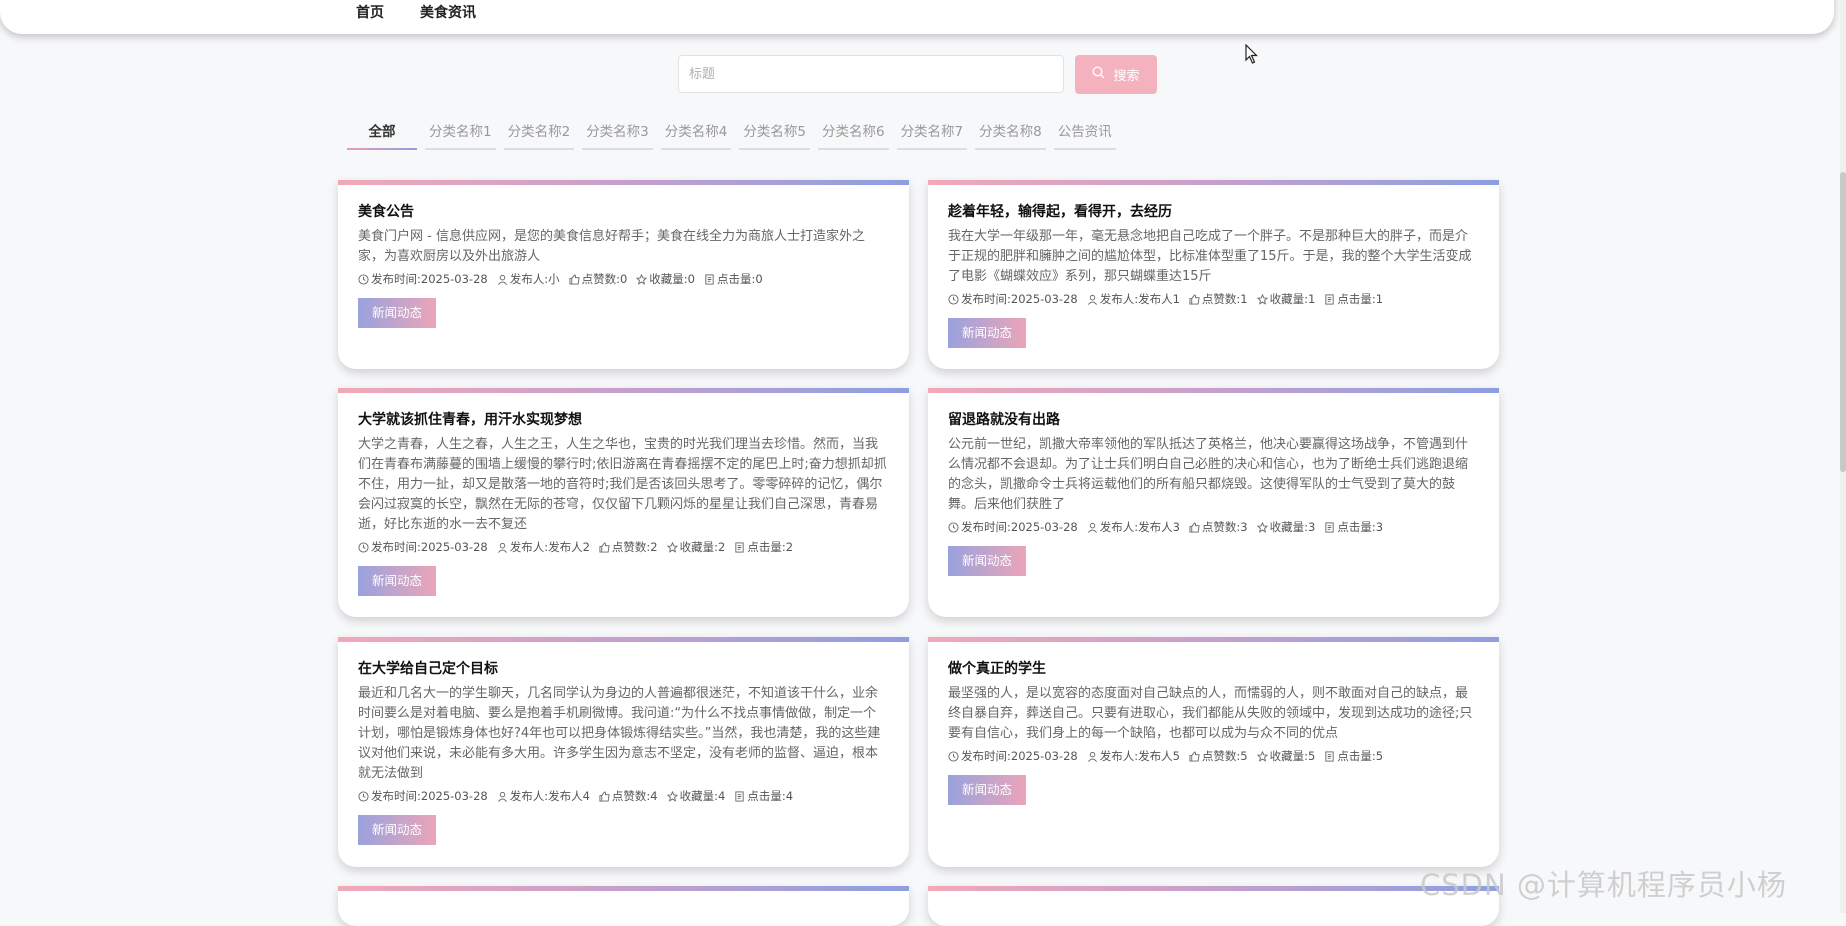 This screenshot has height=926, width=1846. I want to click on favorite-count-text: 收藏量:4, so click(702, 796).